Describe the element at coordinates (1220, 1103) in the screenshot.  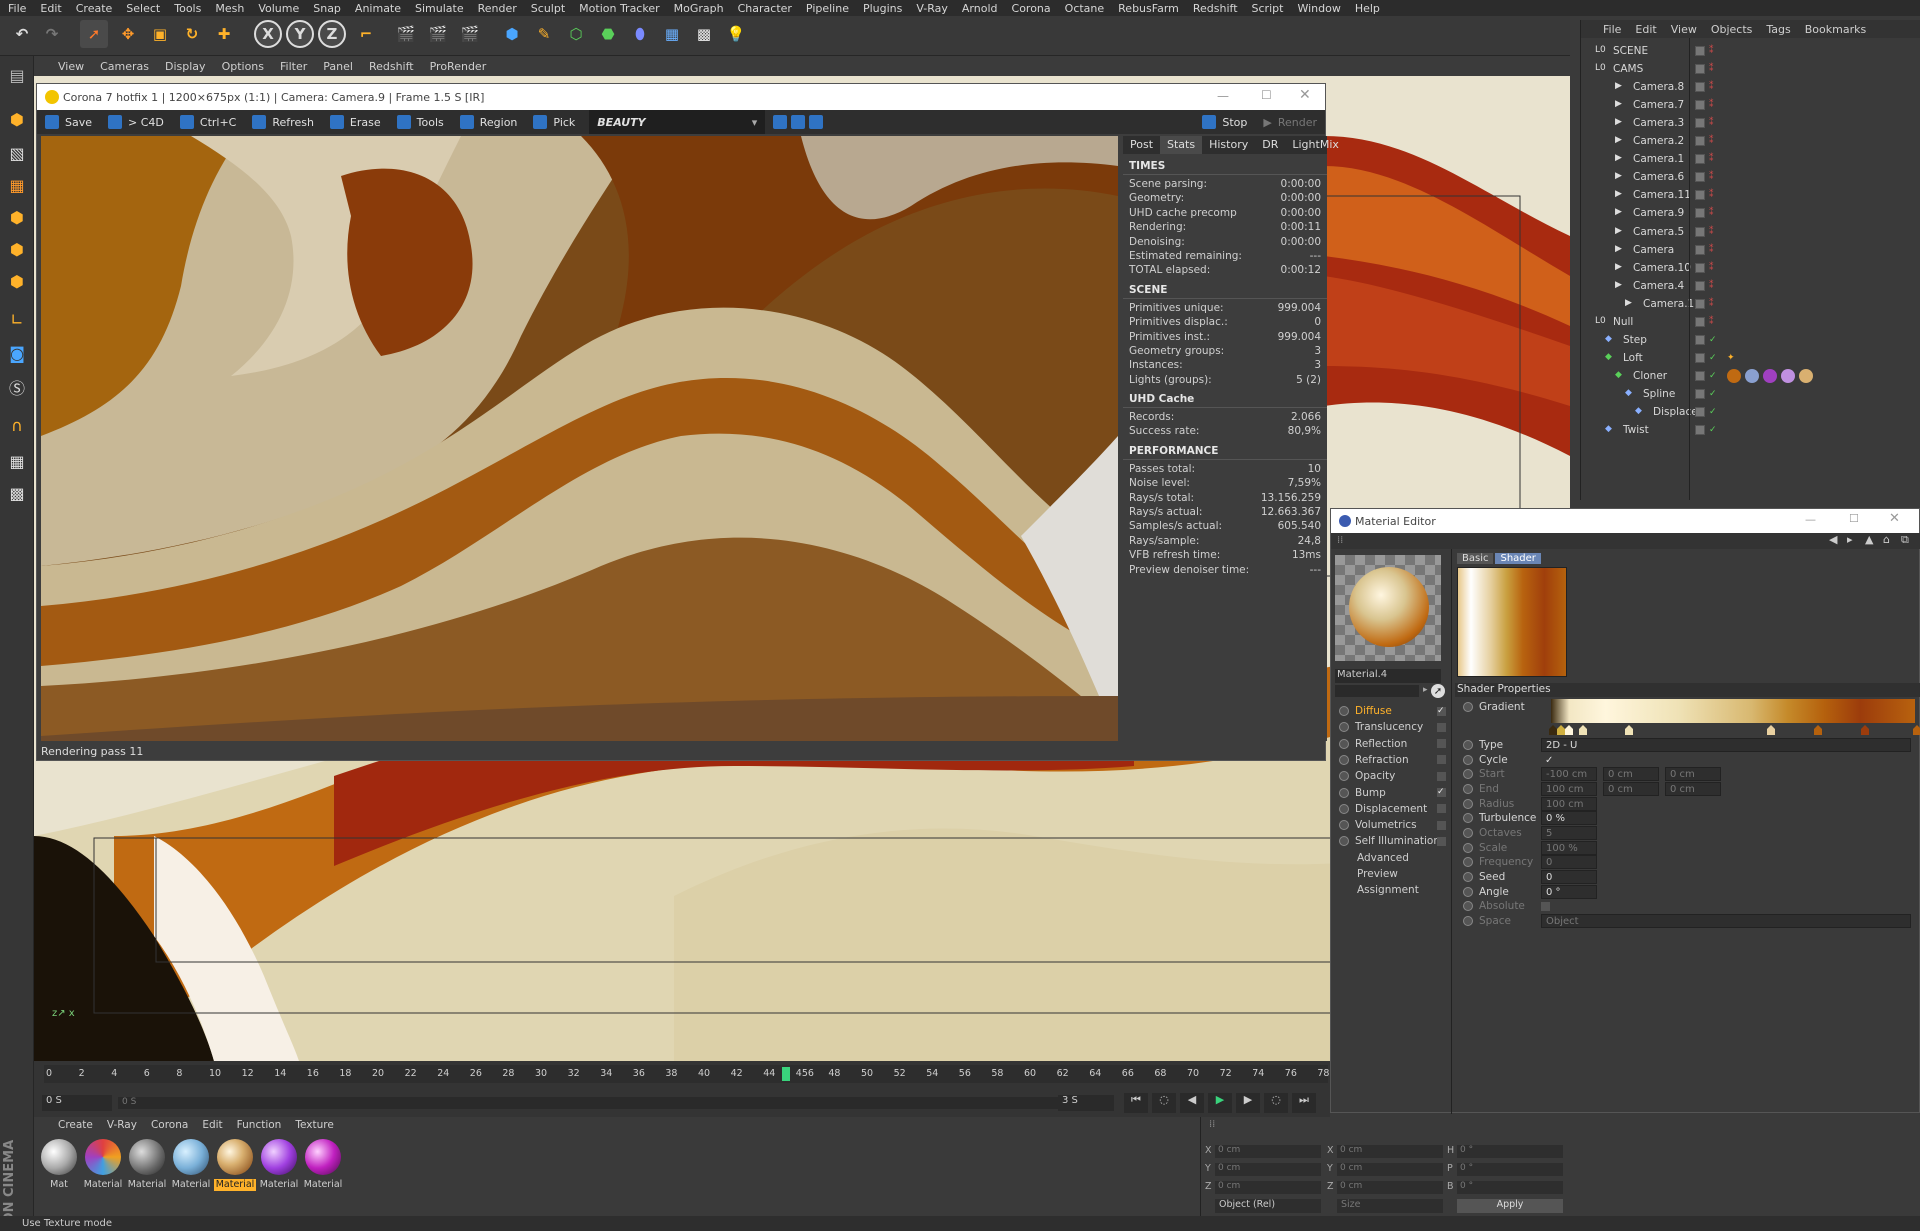
I see `play-icon: ▶` at that location.